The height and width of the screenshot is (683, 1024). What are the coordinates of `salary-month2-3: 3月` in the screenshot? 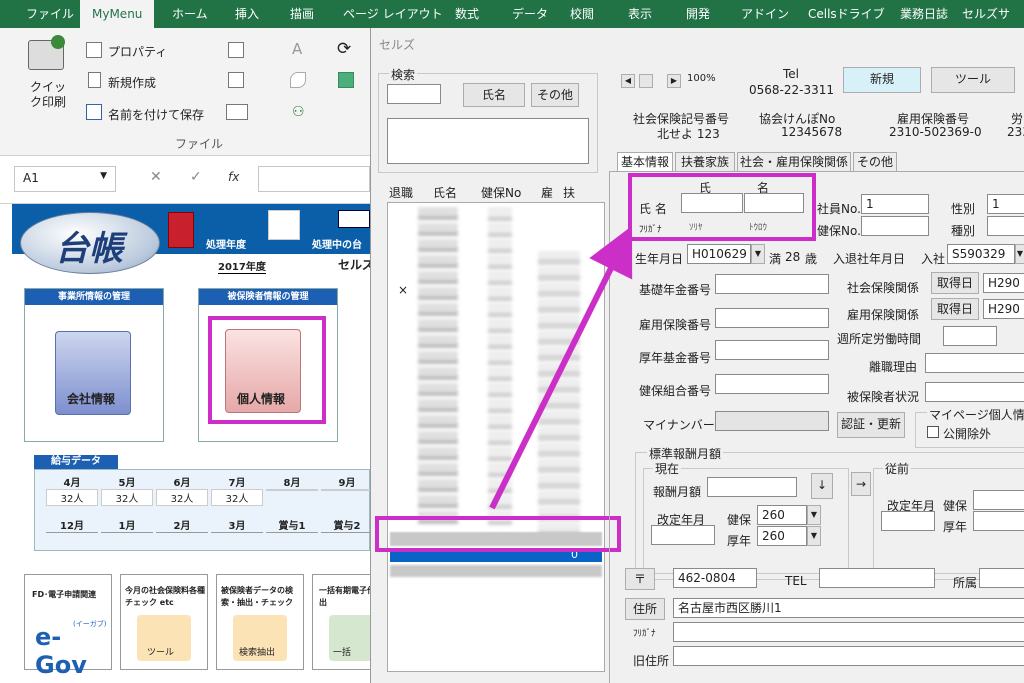 It's located at (237, 525).